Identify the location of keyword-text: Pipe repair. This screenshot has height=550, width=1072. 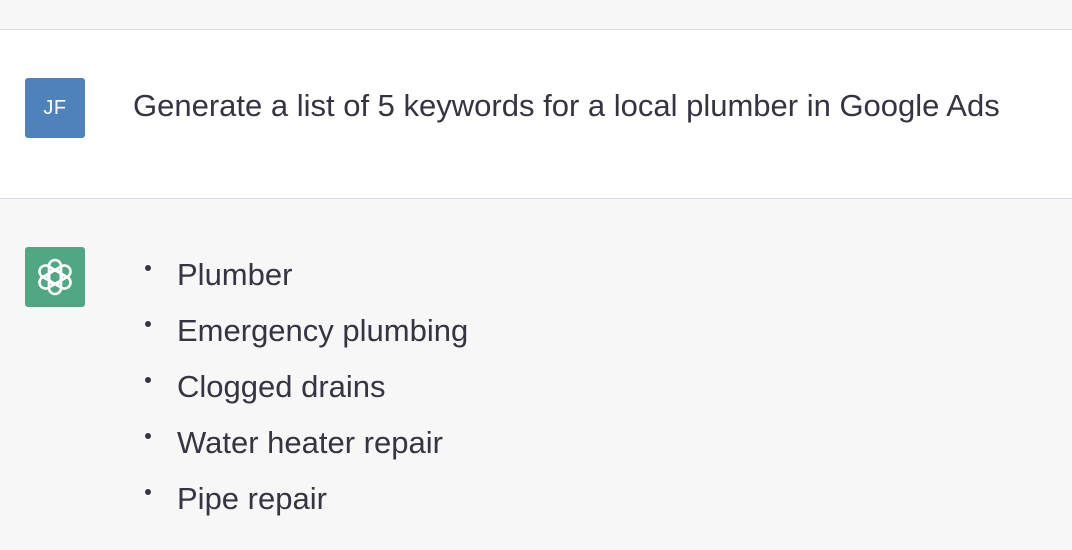
(252, 498).